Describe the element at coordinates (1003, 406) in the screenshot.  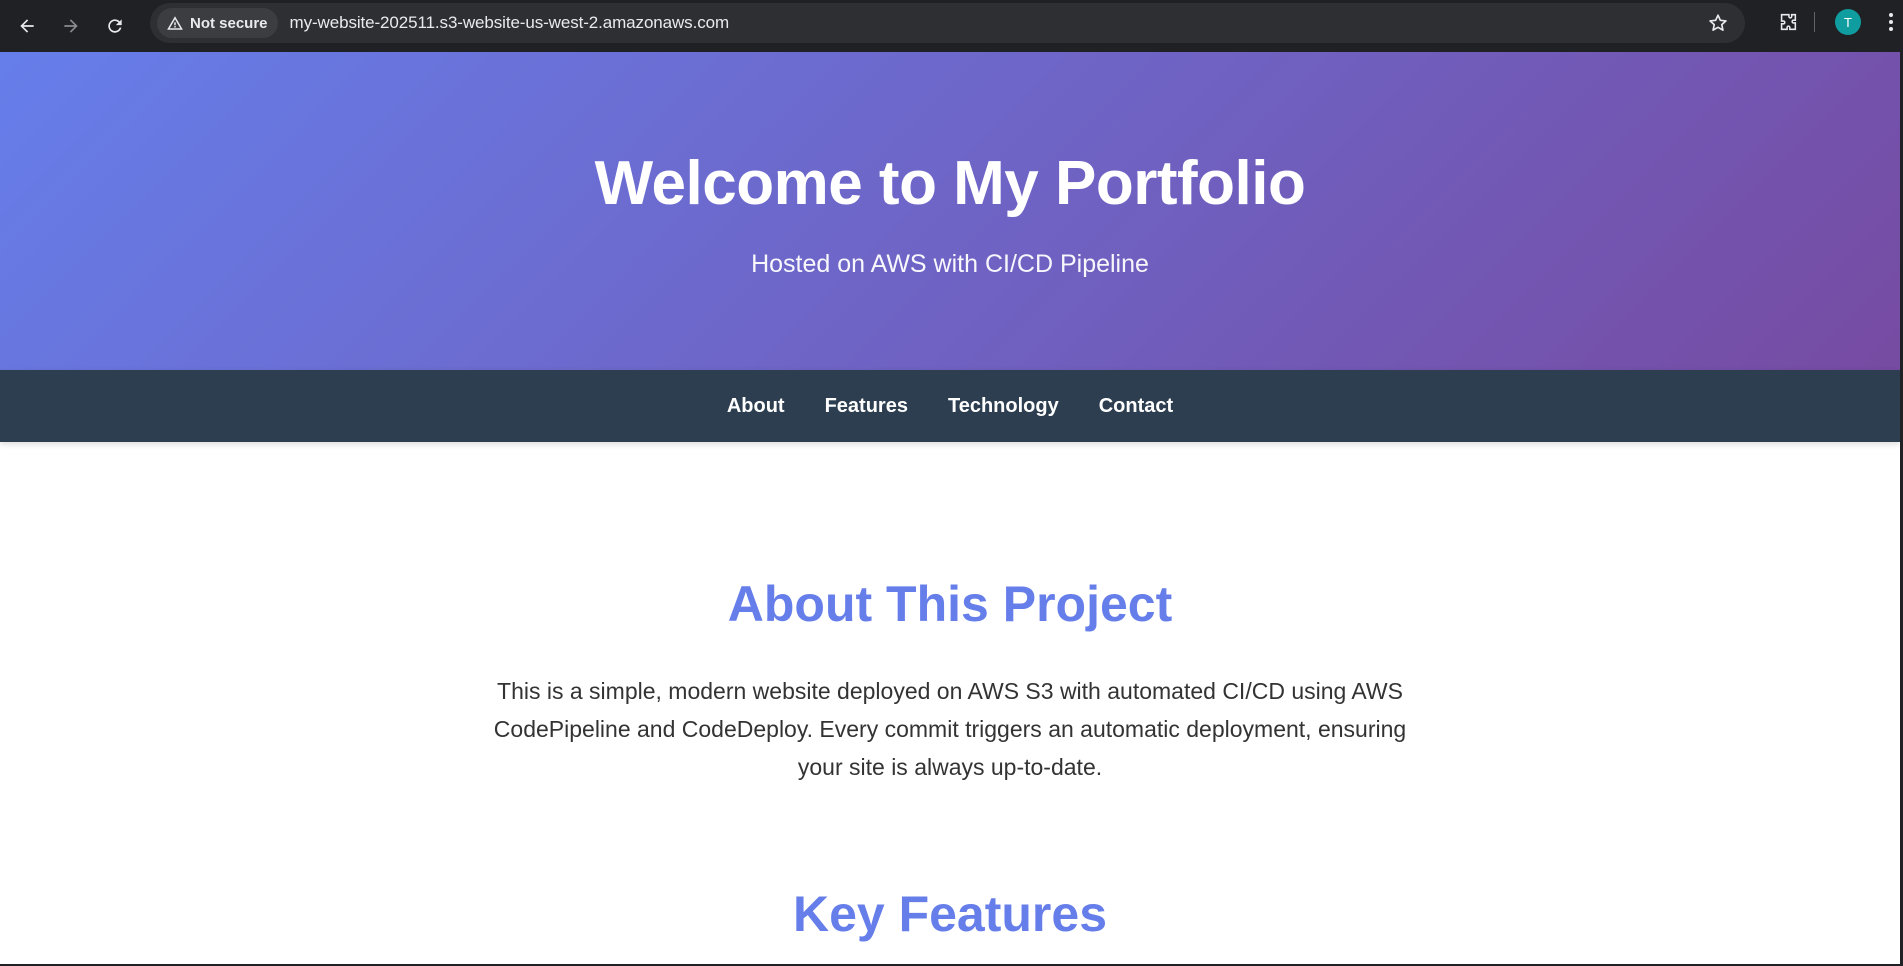
I see `nav-link-technology: Technology` at that location.